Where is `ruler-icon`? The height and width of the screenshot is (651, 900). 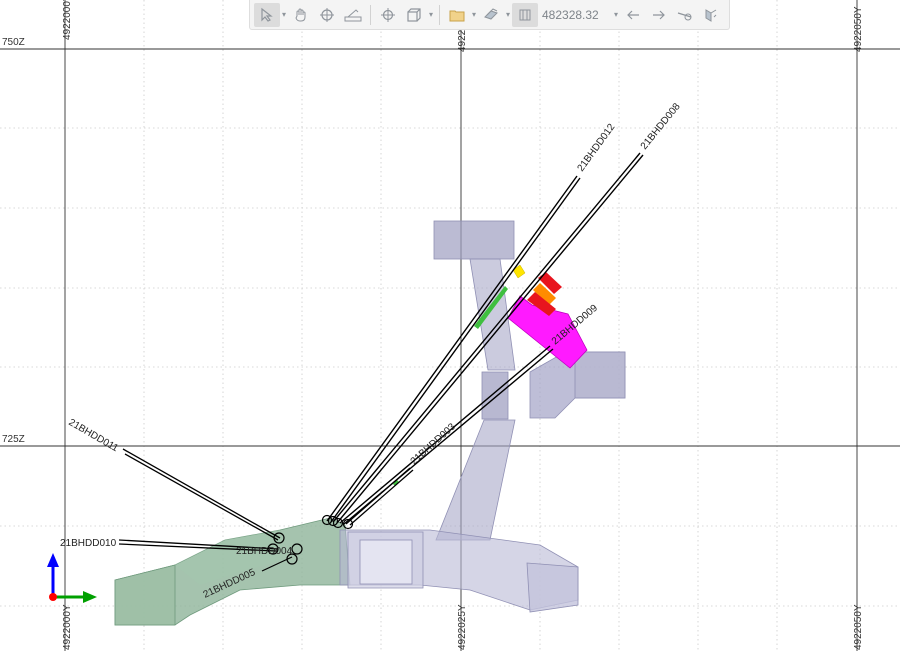 ruler-icon is located at coordinates (353, 15).